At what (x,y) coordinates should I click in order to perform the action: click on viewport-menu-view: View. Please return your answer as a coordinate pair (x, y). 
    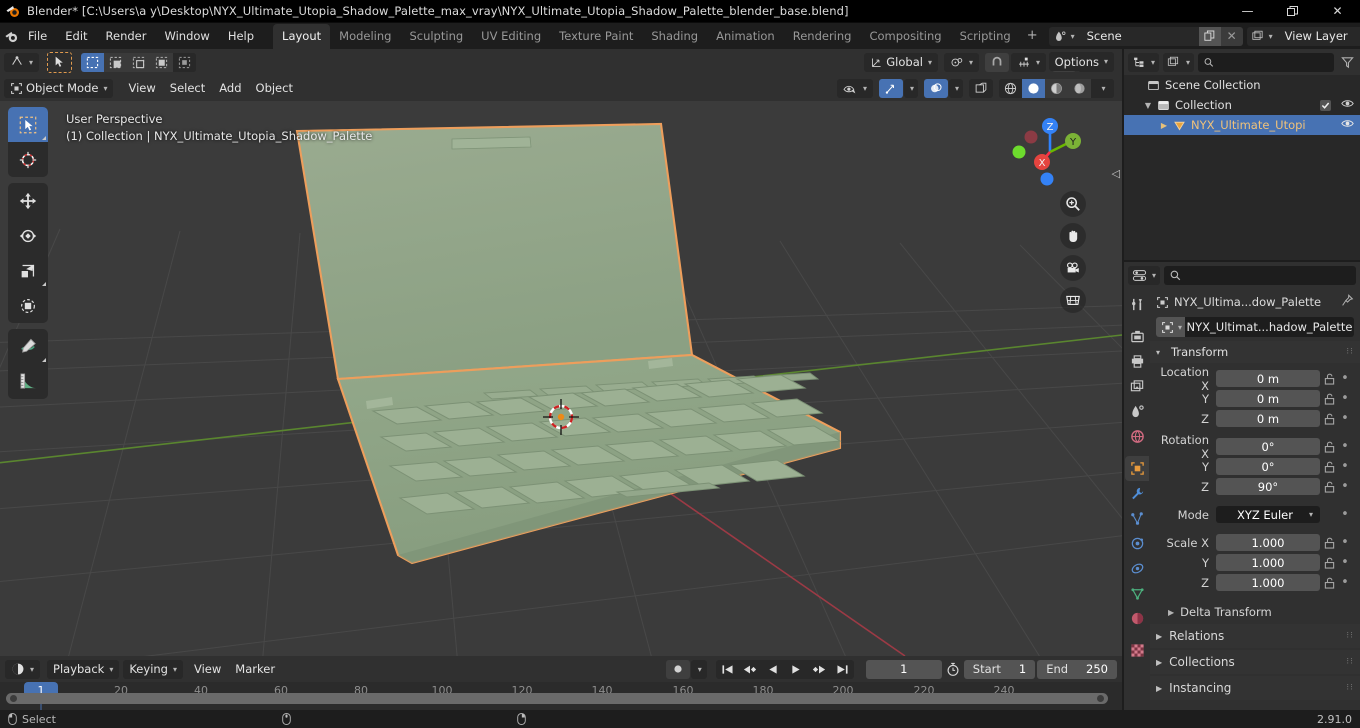
    Looking at the image, I should click on (141, 88).